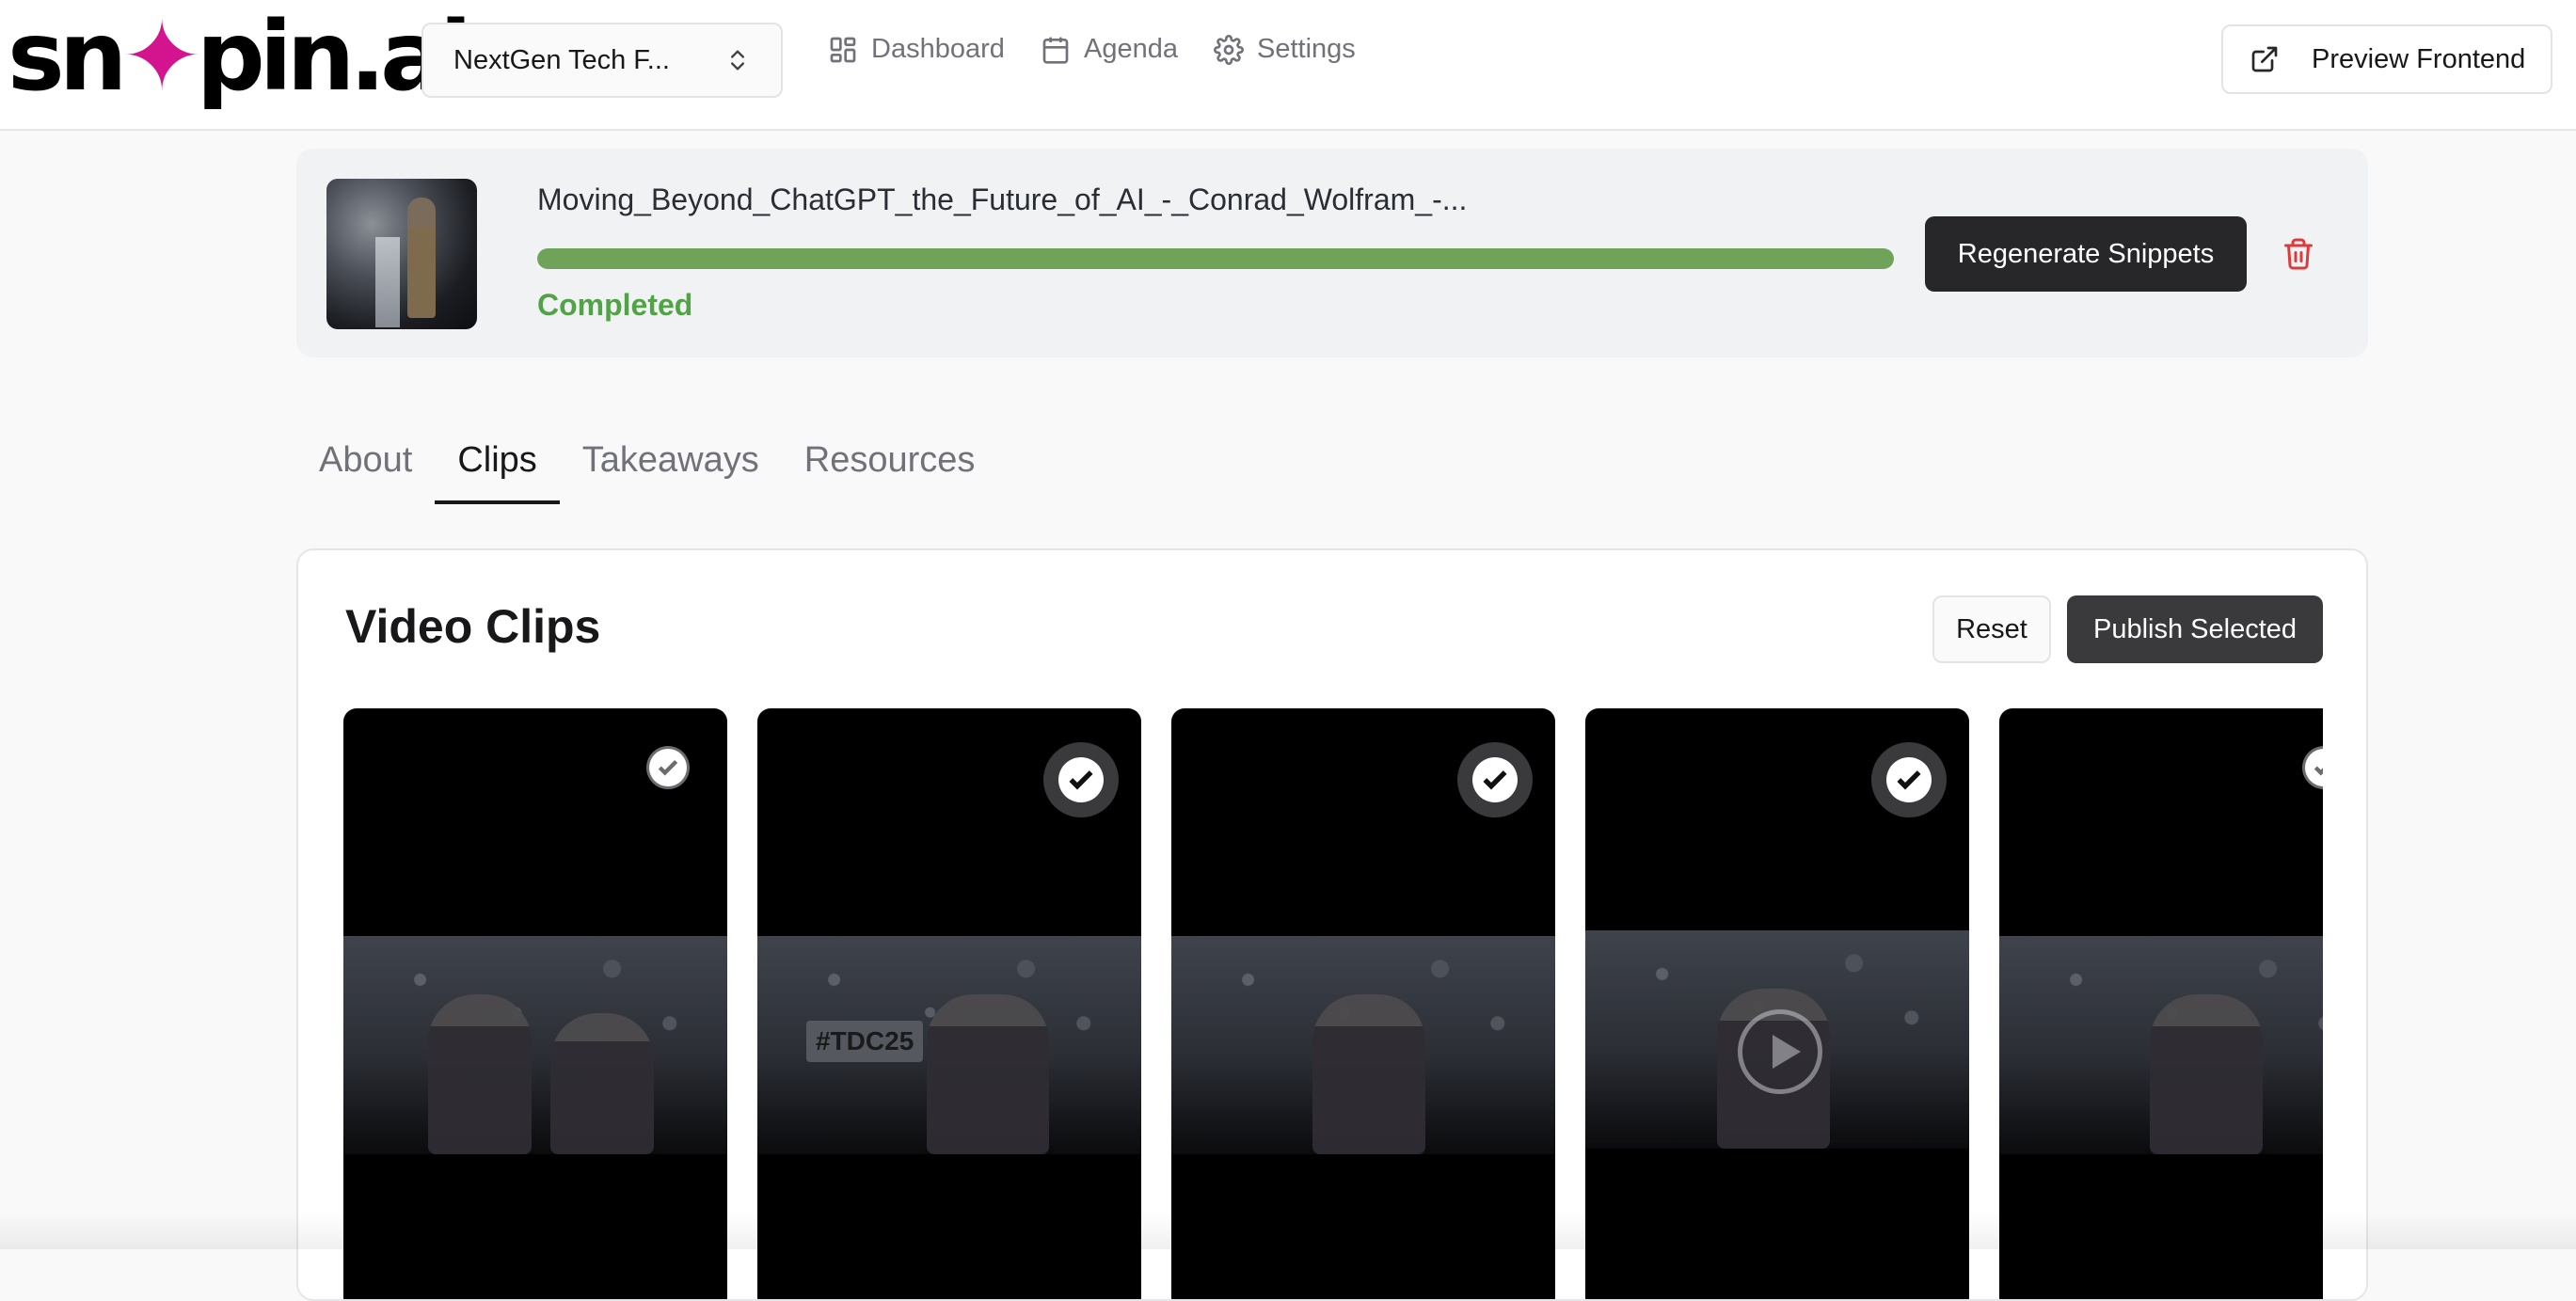 The width and height of the screenshot is (2576, 1301). What do you see at coordinates (949, 1004) in the screenshot?
I see `clip-card: #TDC25` at bounding box center [949, 1004].